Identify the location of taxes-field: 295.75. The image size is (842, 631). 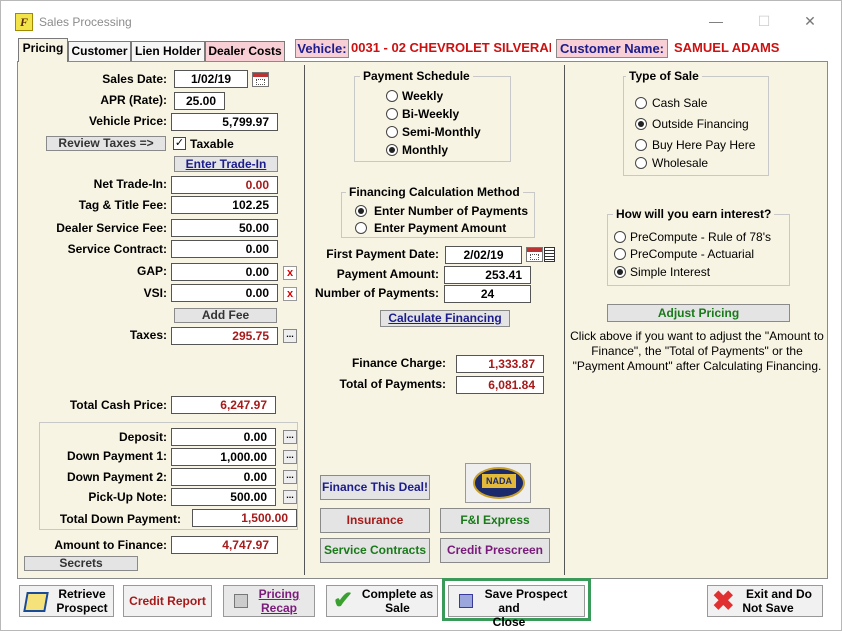
(224, 336).